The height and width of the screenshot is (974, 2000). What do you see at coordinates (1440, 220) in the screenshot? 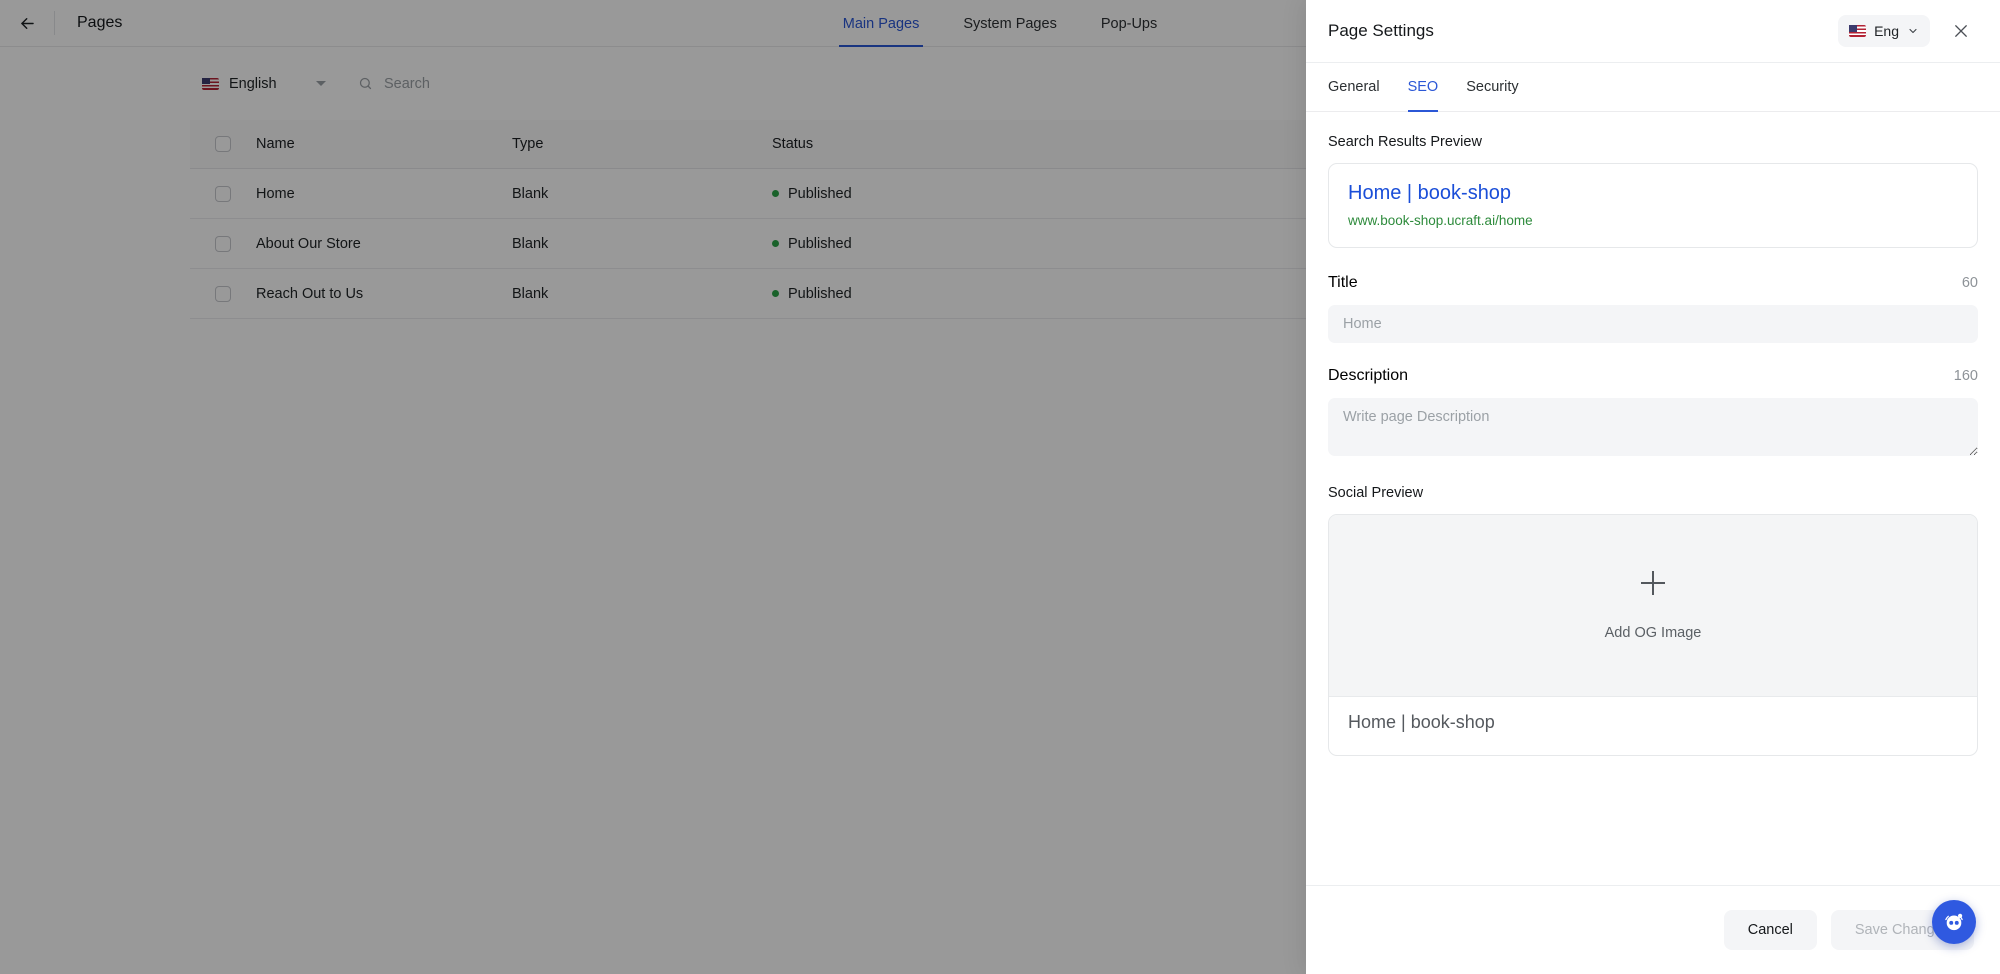
I see `serp-url: www.book-shop.ucraft.ai/home` at bounding box center [1440, 220].